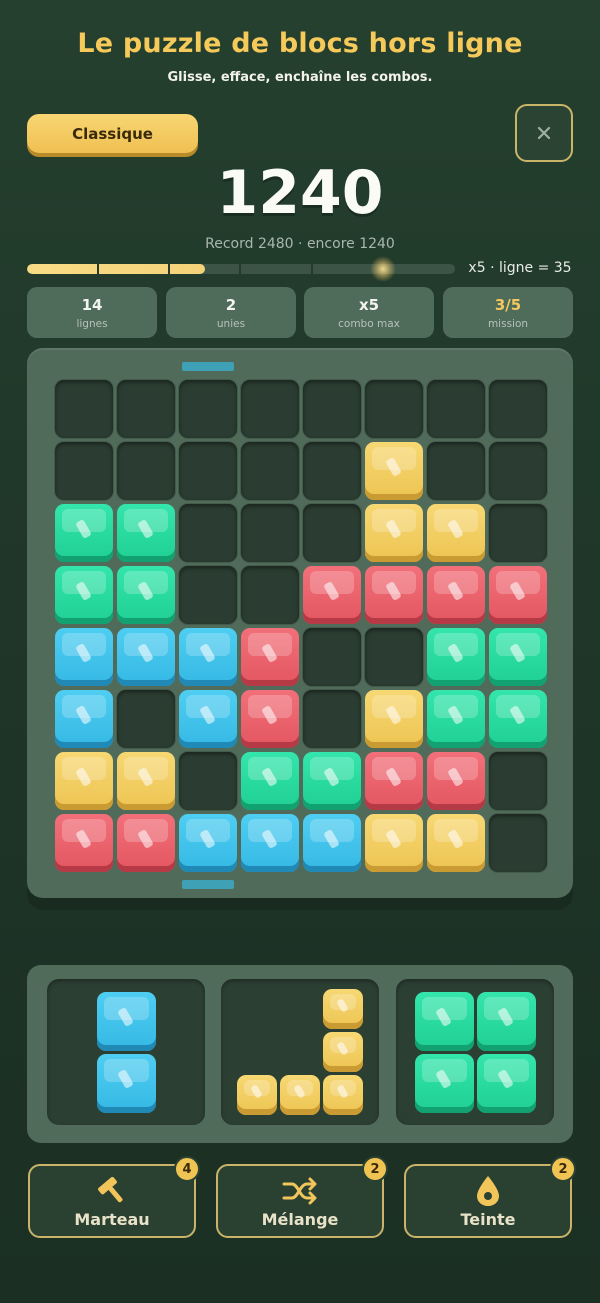  What do you see at coordinates (302, 1197) in the screenshot?
I see `shuffle-button: Mélange 2` at bounding box center [302, 1197].